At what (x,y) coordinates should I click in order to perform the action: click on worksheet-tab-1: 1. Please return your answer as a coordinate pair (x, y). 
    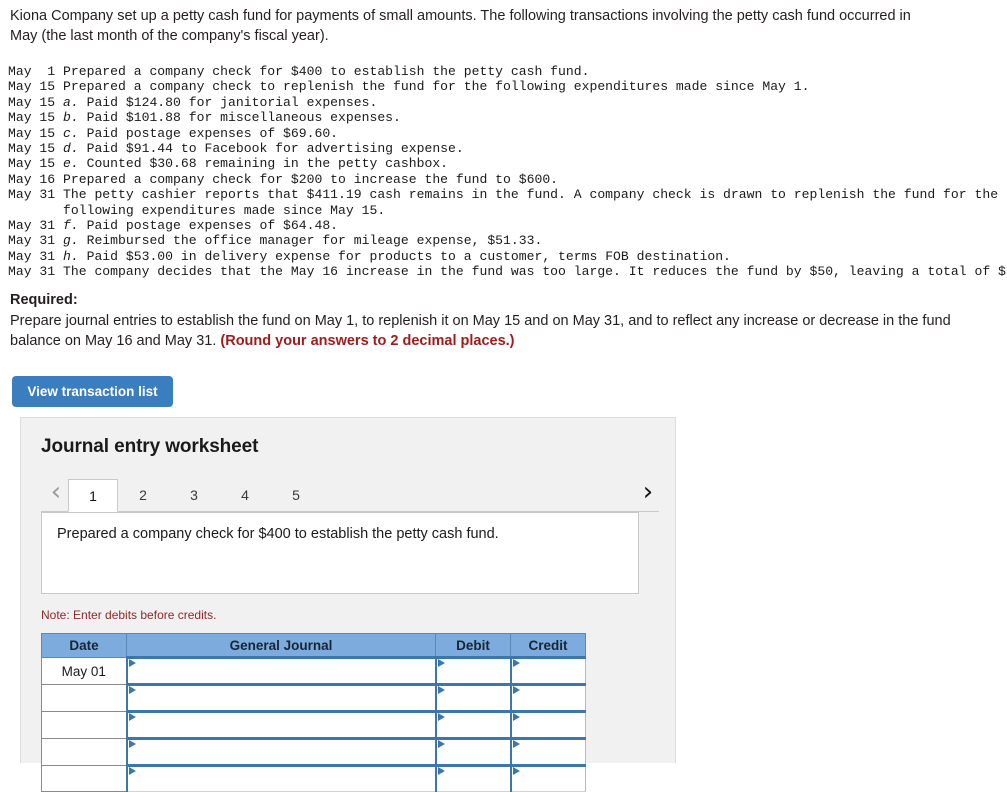
    Looking at the image, I should click on (93, 495).